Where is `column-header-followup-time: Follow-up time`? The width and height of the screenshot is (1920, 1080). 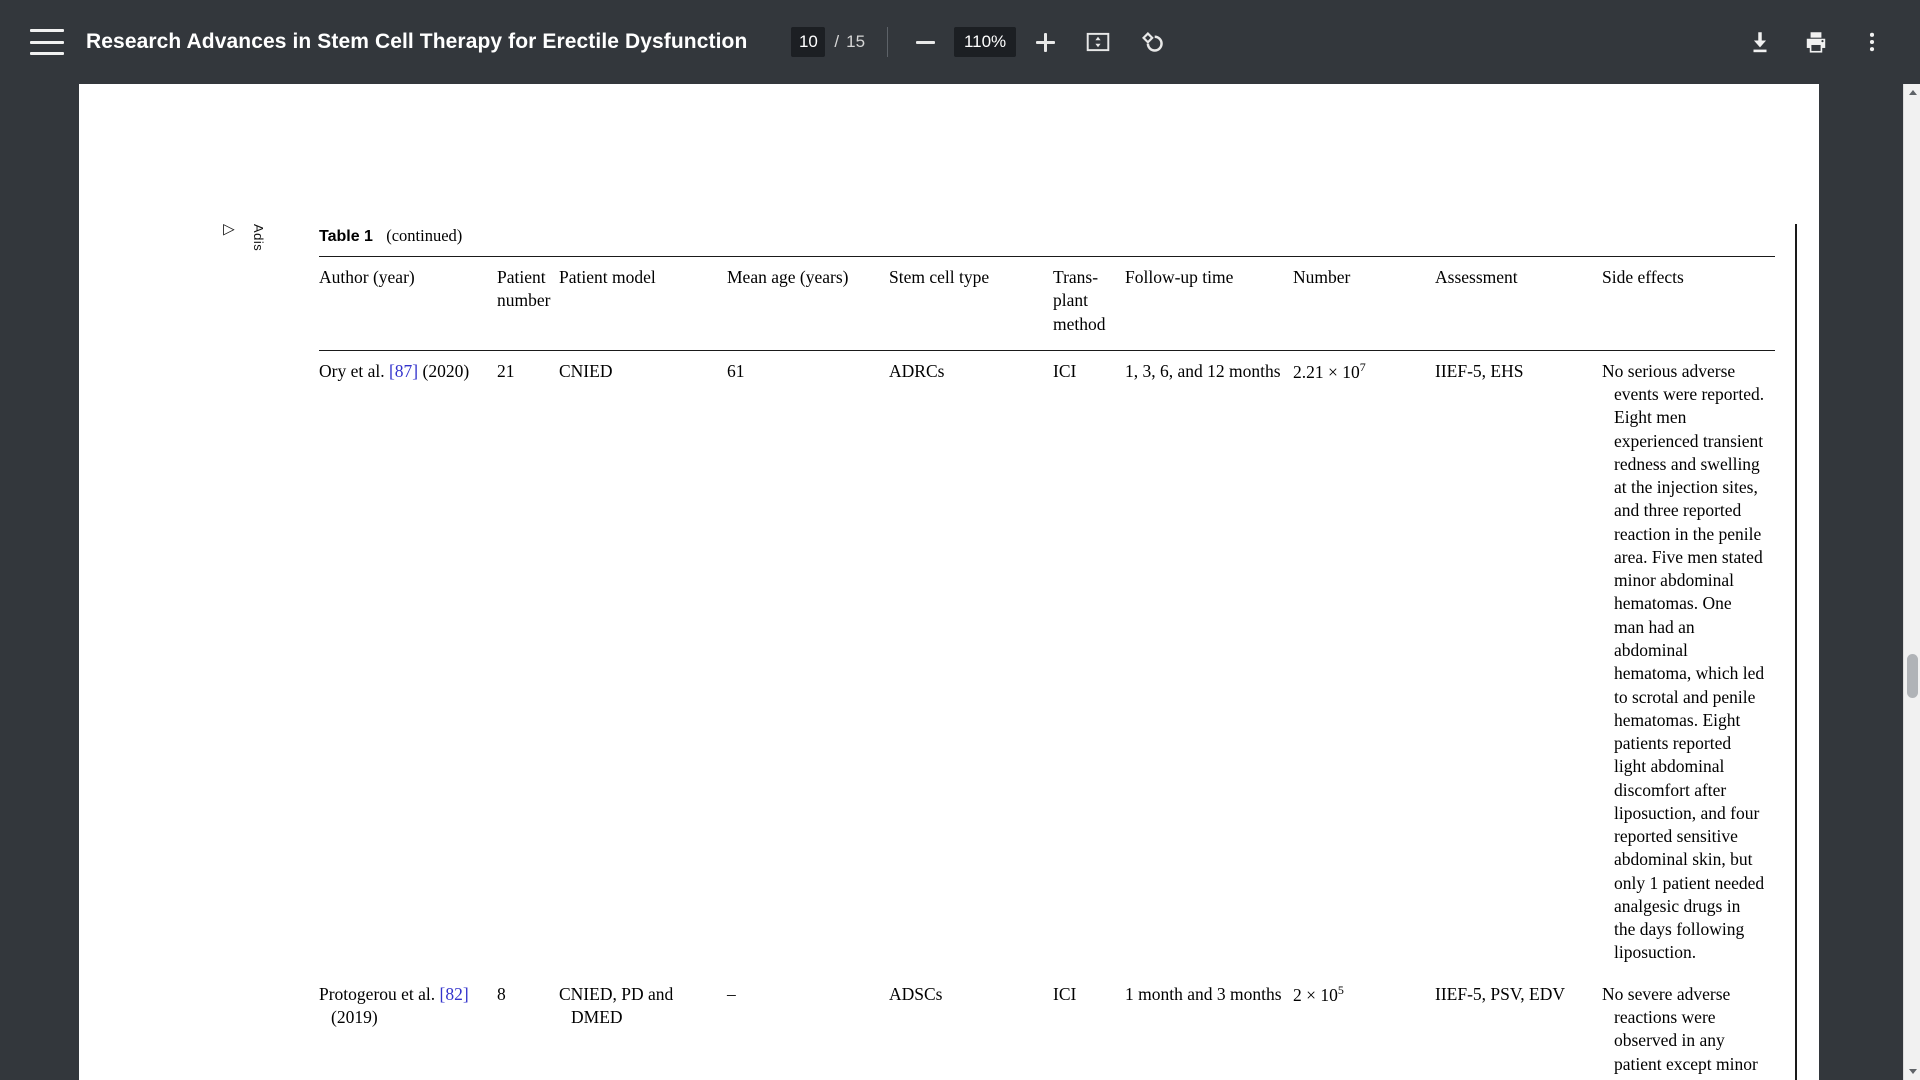 column-header-followup-time: Follow-up time is located at coordinates (1209, 303).